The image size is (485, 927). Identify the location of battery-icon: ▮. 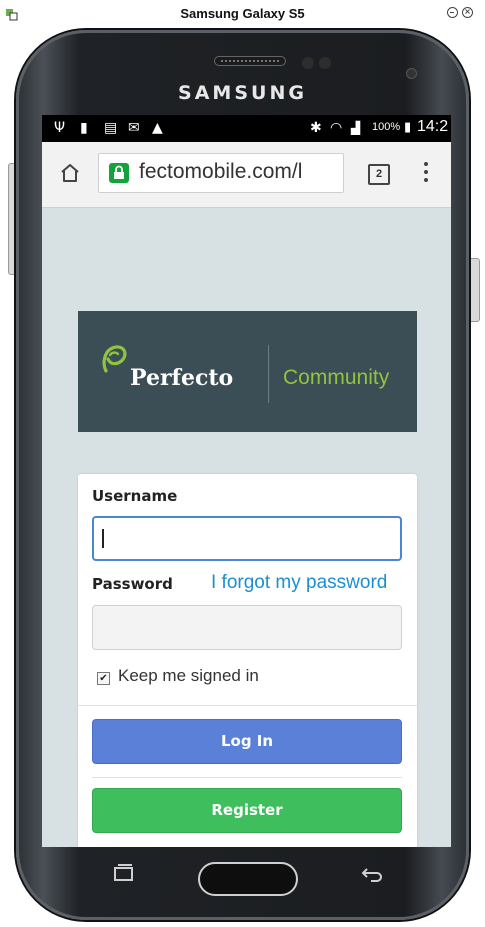
(408, 127).